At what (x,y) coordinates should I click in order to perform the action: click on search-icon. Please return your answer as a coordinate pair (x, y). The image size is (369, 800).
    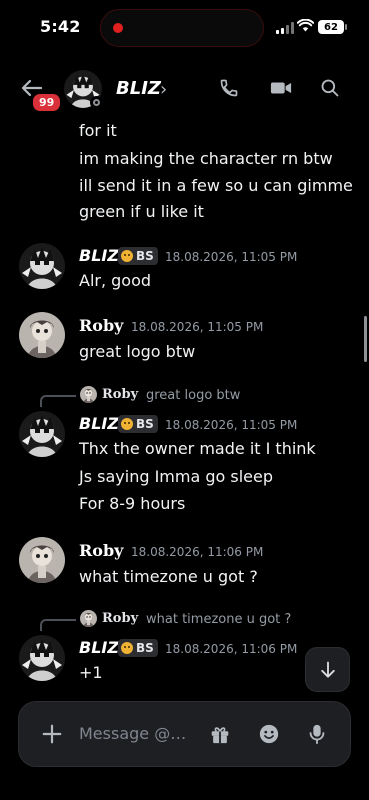
    Looking at the image, I should click on (330, 88).